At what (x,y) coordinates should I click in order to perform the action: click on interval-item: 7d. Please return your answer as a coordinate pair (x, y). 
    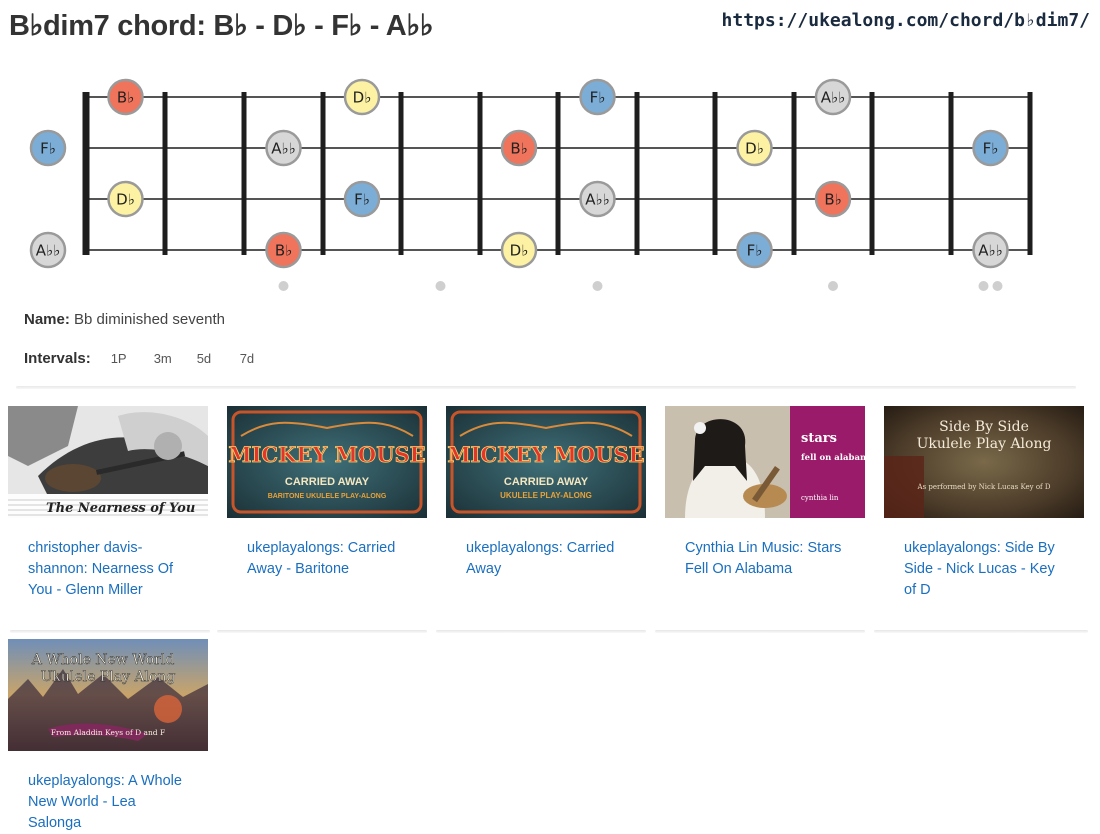
    Looking at the image, I should click on (247, 358).